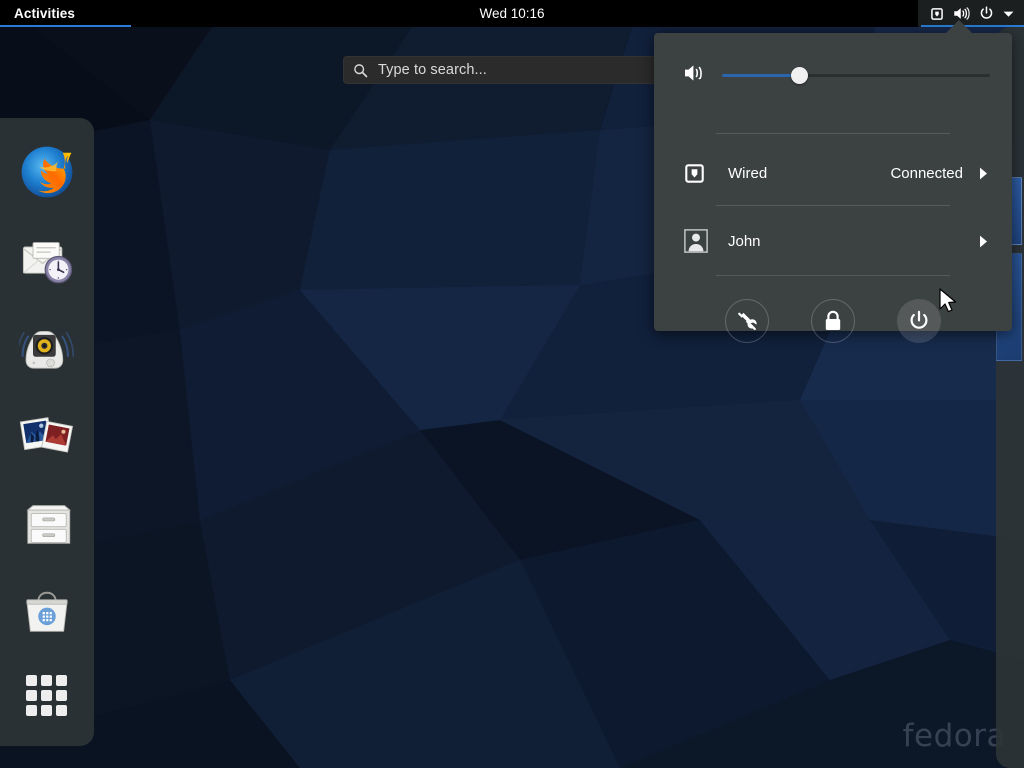  Describe the element at coordinates (65, 26) in the screenshot. I see `activities-indicator` at that location.